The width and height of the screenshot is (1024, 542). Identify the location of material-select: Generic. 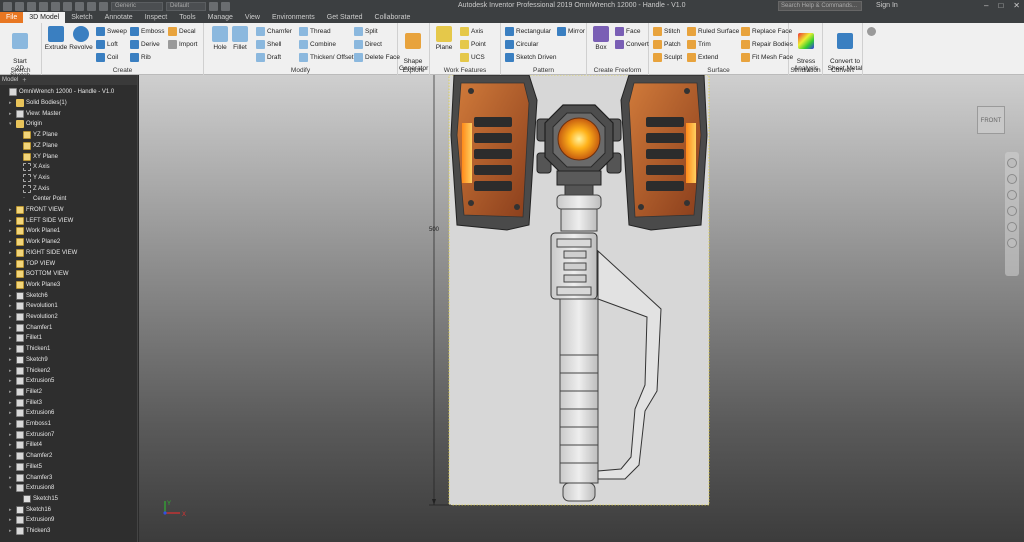
(137, 6).